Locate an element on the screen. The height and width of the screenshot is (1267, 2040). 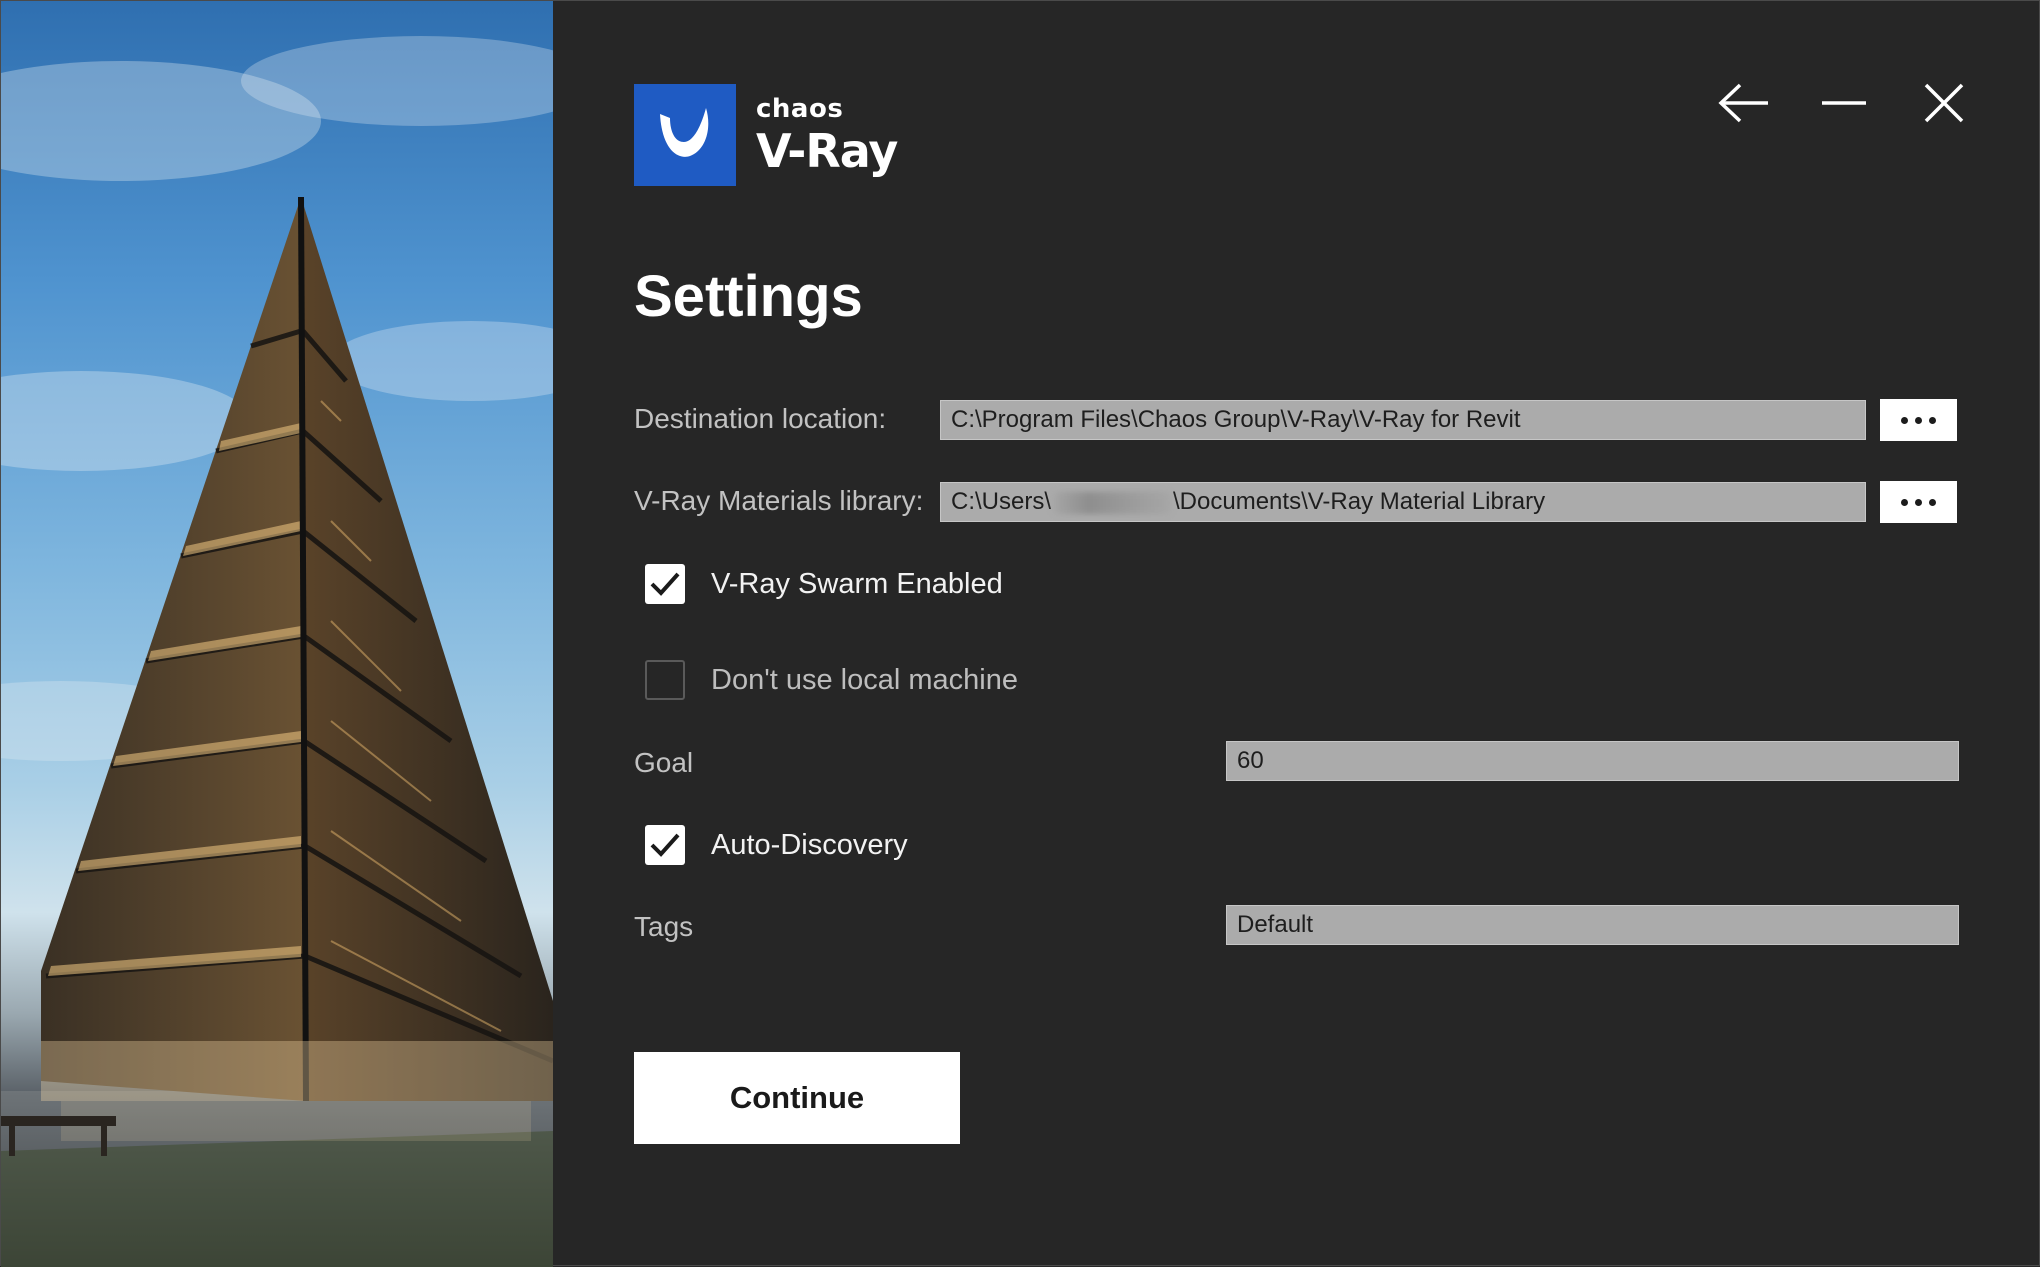
local-machine-label: Don't use local machine is located at coordinates (864, 679).